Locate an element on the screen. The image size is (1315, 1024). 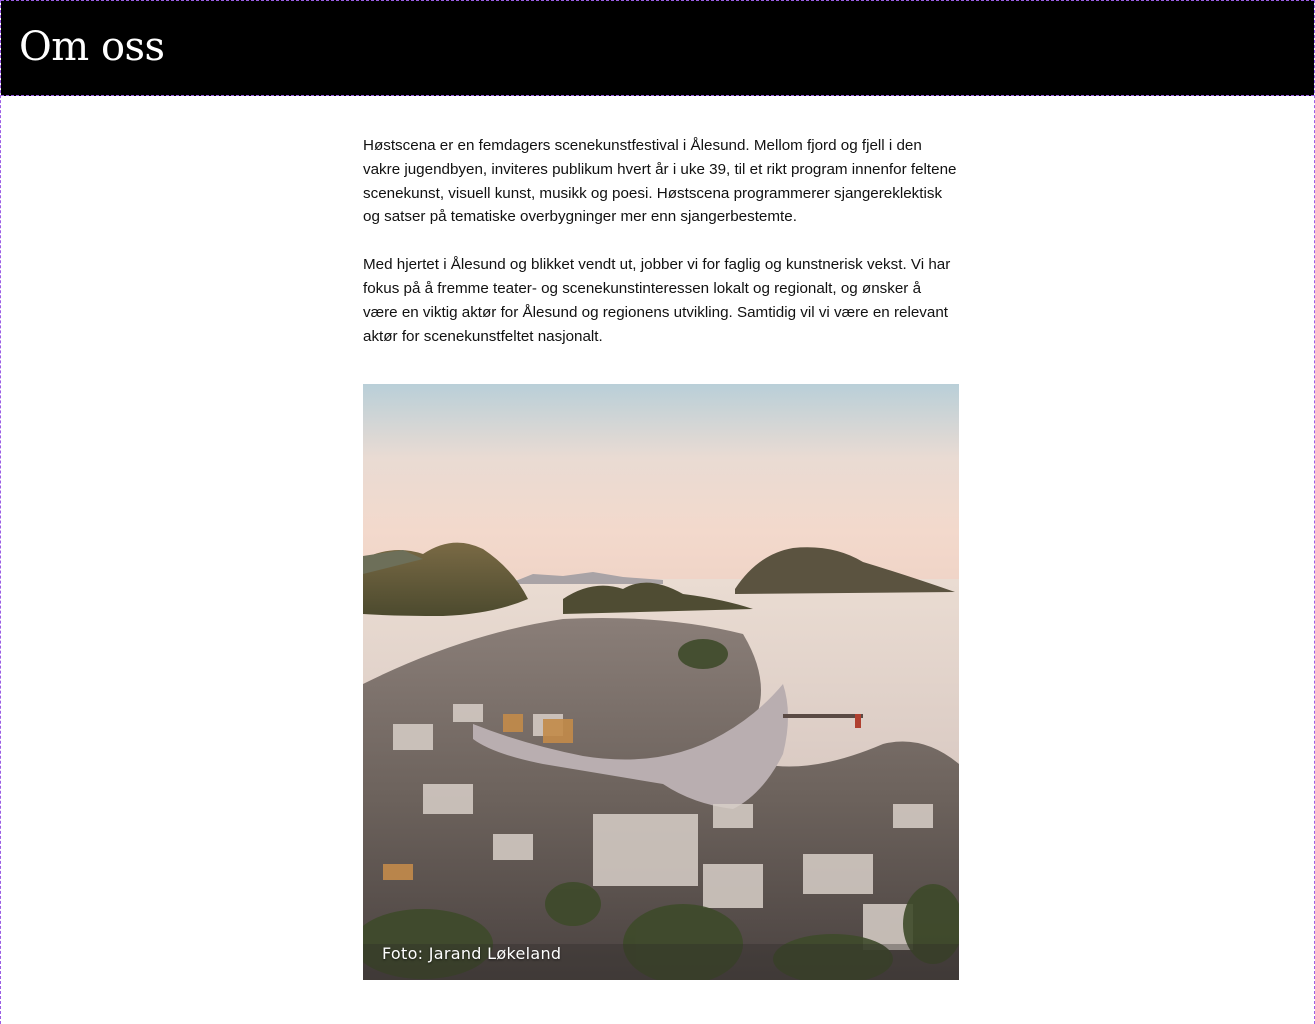
page-header: Om oss is located at coordinates (657, 48).